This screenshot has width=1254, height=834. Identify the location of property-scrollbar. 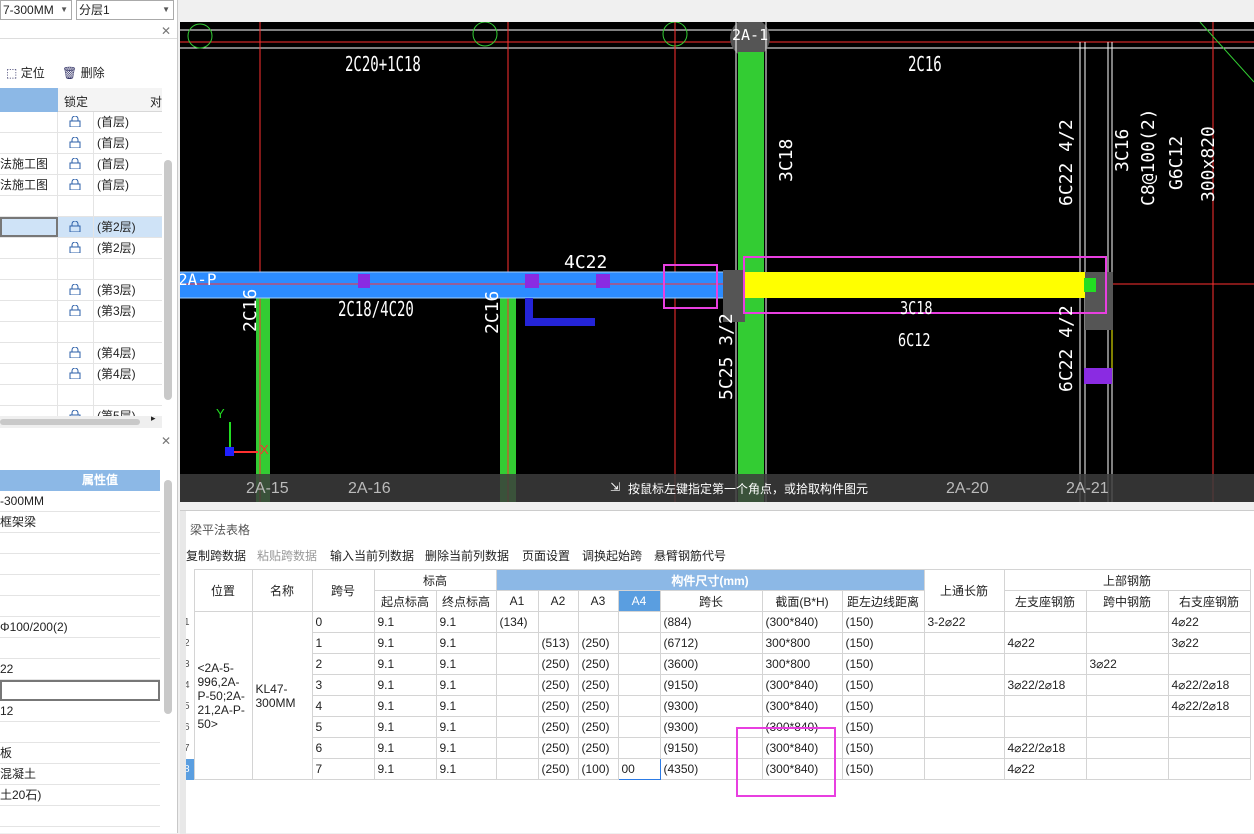
(168, 597).